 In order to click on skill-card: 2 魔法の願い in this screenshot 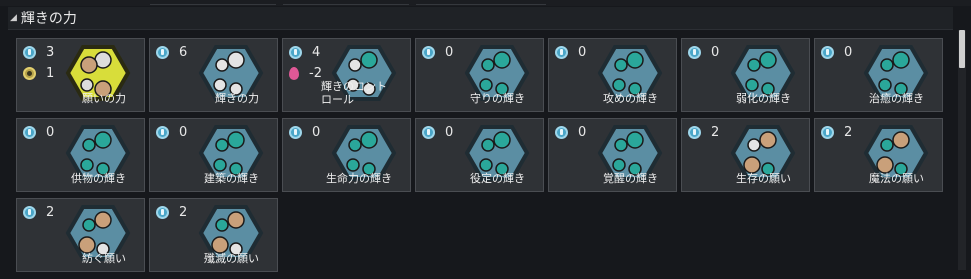, I will do `click(878, 155)`.